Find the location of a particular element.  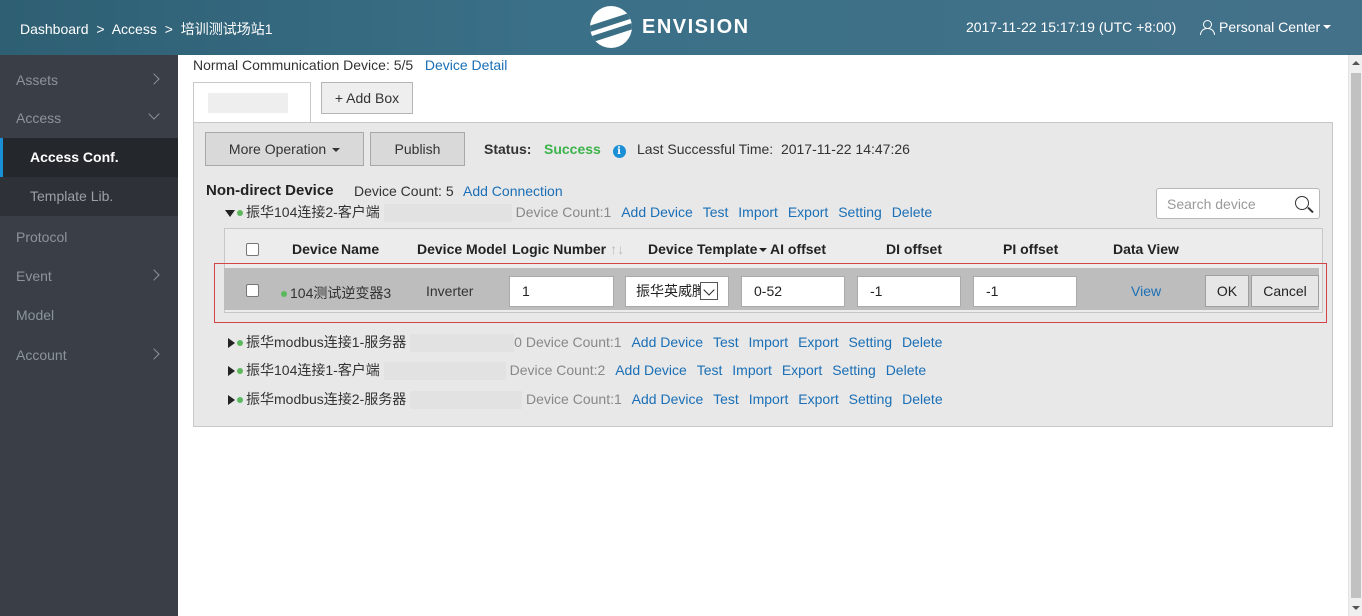

sidebar-item-access: Access is located at coordinates (89, 118).